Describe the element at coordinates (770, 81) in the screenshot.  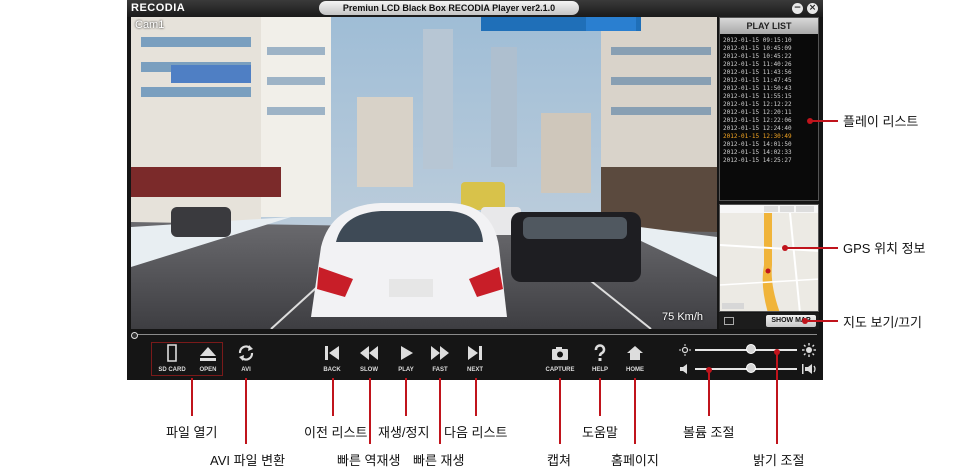
I see `playlist-item: 2012-01-15 11:47:45` at that location.